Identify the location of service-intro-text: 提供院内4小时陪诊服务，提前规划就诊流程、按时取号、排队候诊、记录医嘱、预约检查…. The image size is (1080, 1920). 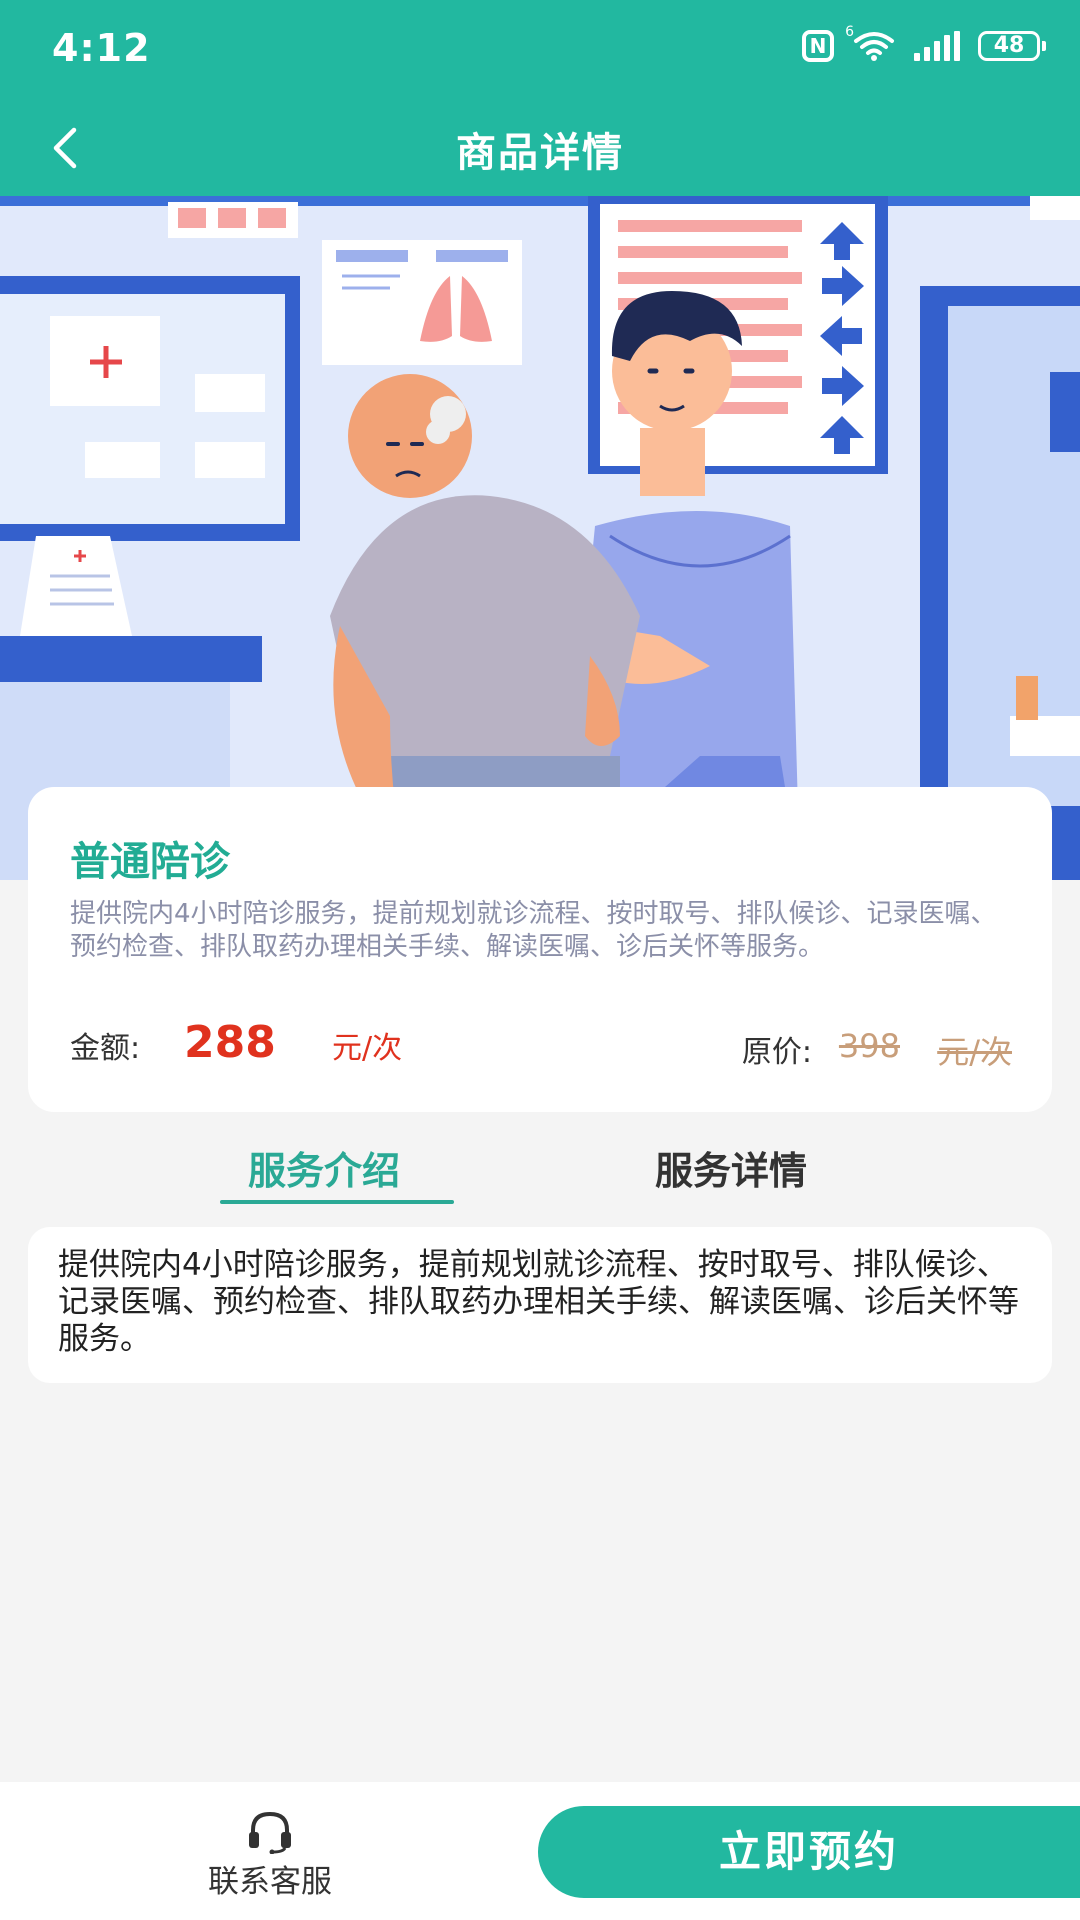
(538, 1302).